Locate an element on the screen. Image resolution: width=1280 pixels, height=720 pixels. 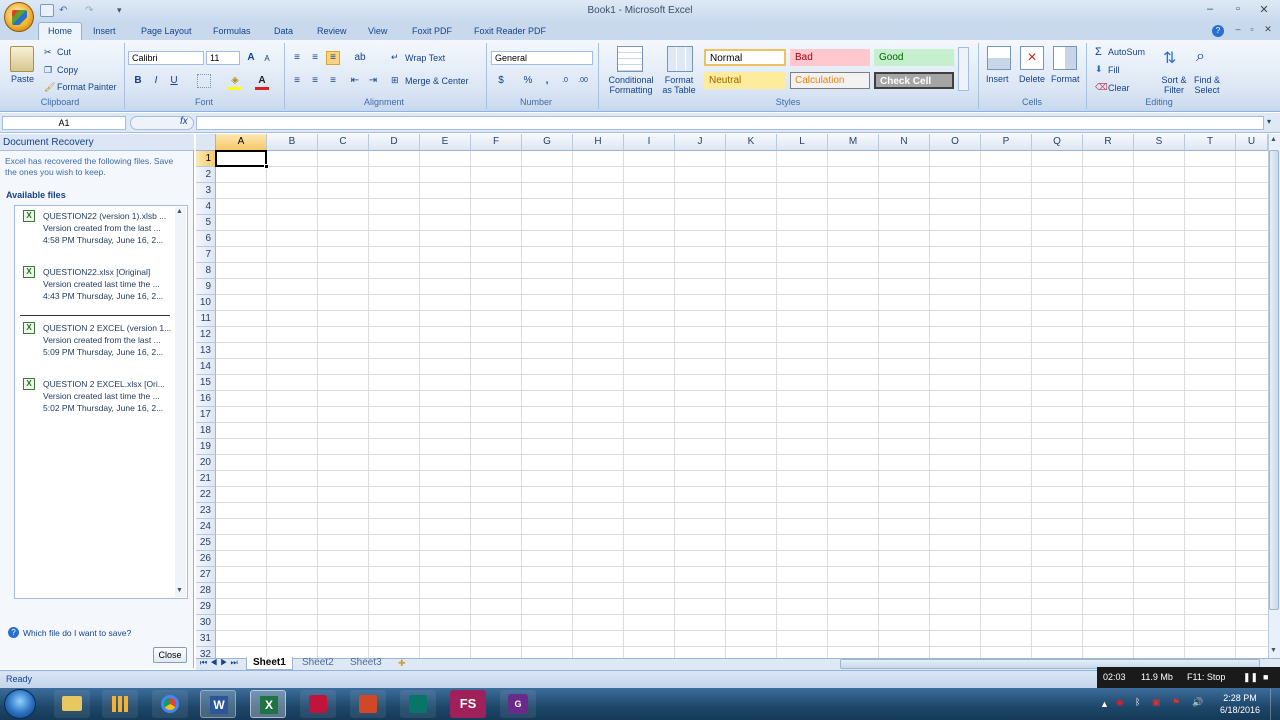
style-check-cell: Check Cell is located at coordinates (914, 80).